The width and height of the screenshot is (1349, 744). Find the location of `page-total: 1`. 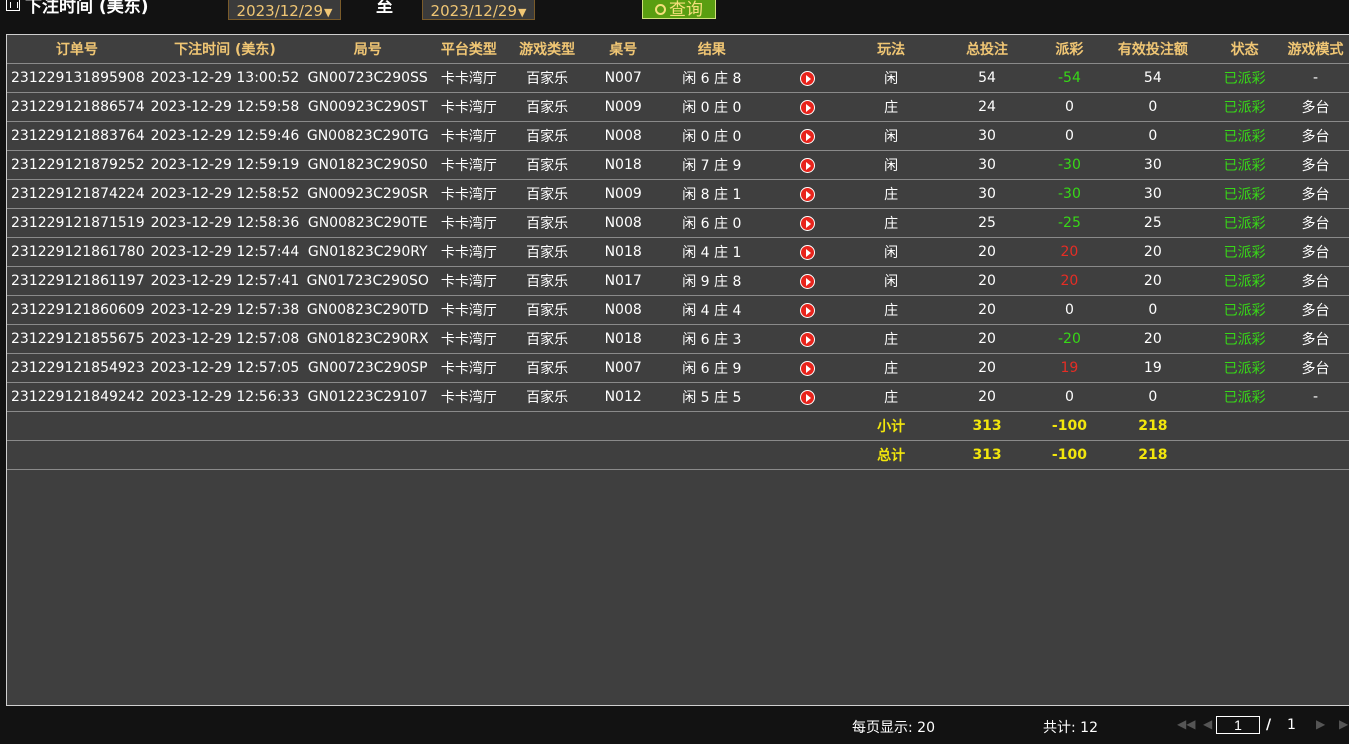

page-total: 1 is located at coordinates (1291, 725).